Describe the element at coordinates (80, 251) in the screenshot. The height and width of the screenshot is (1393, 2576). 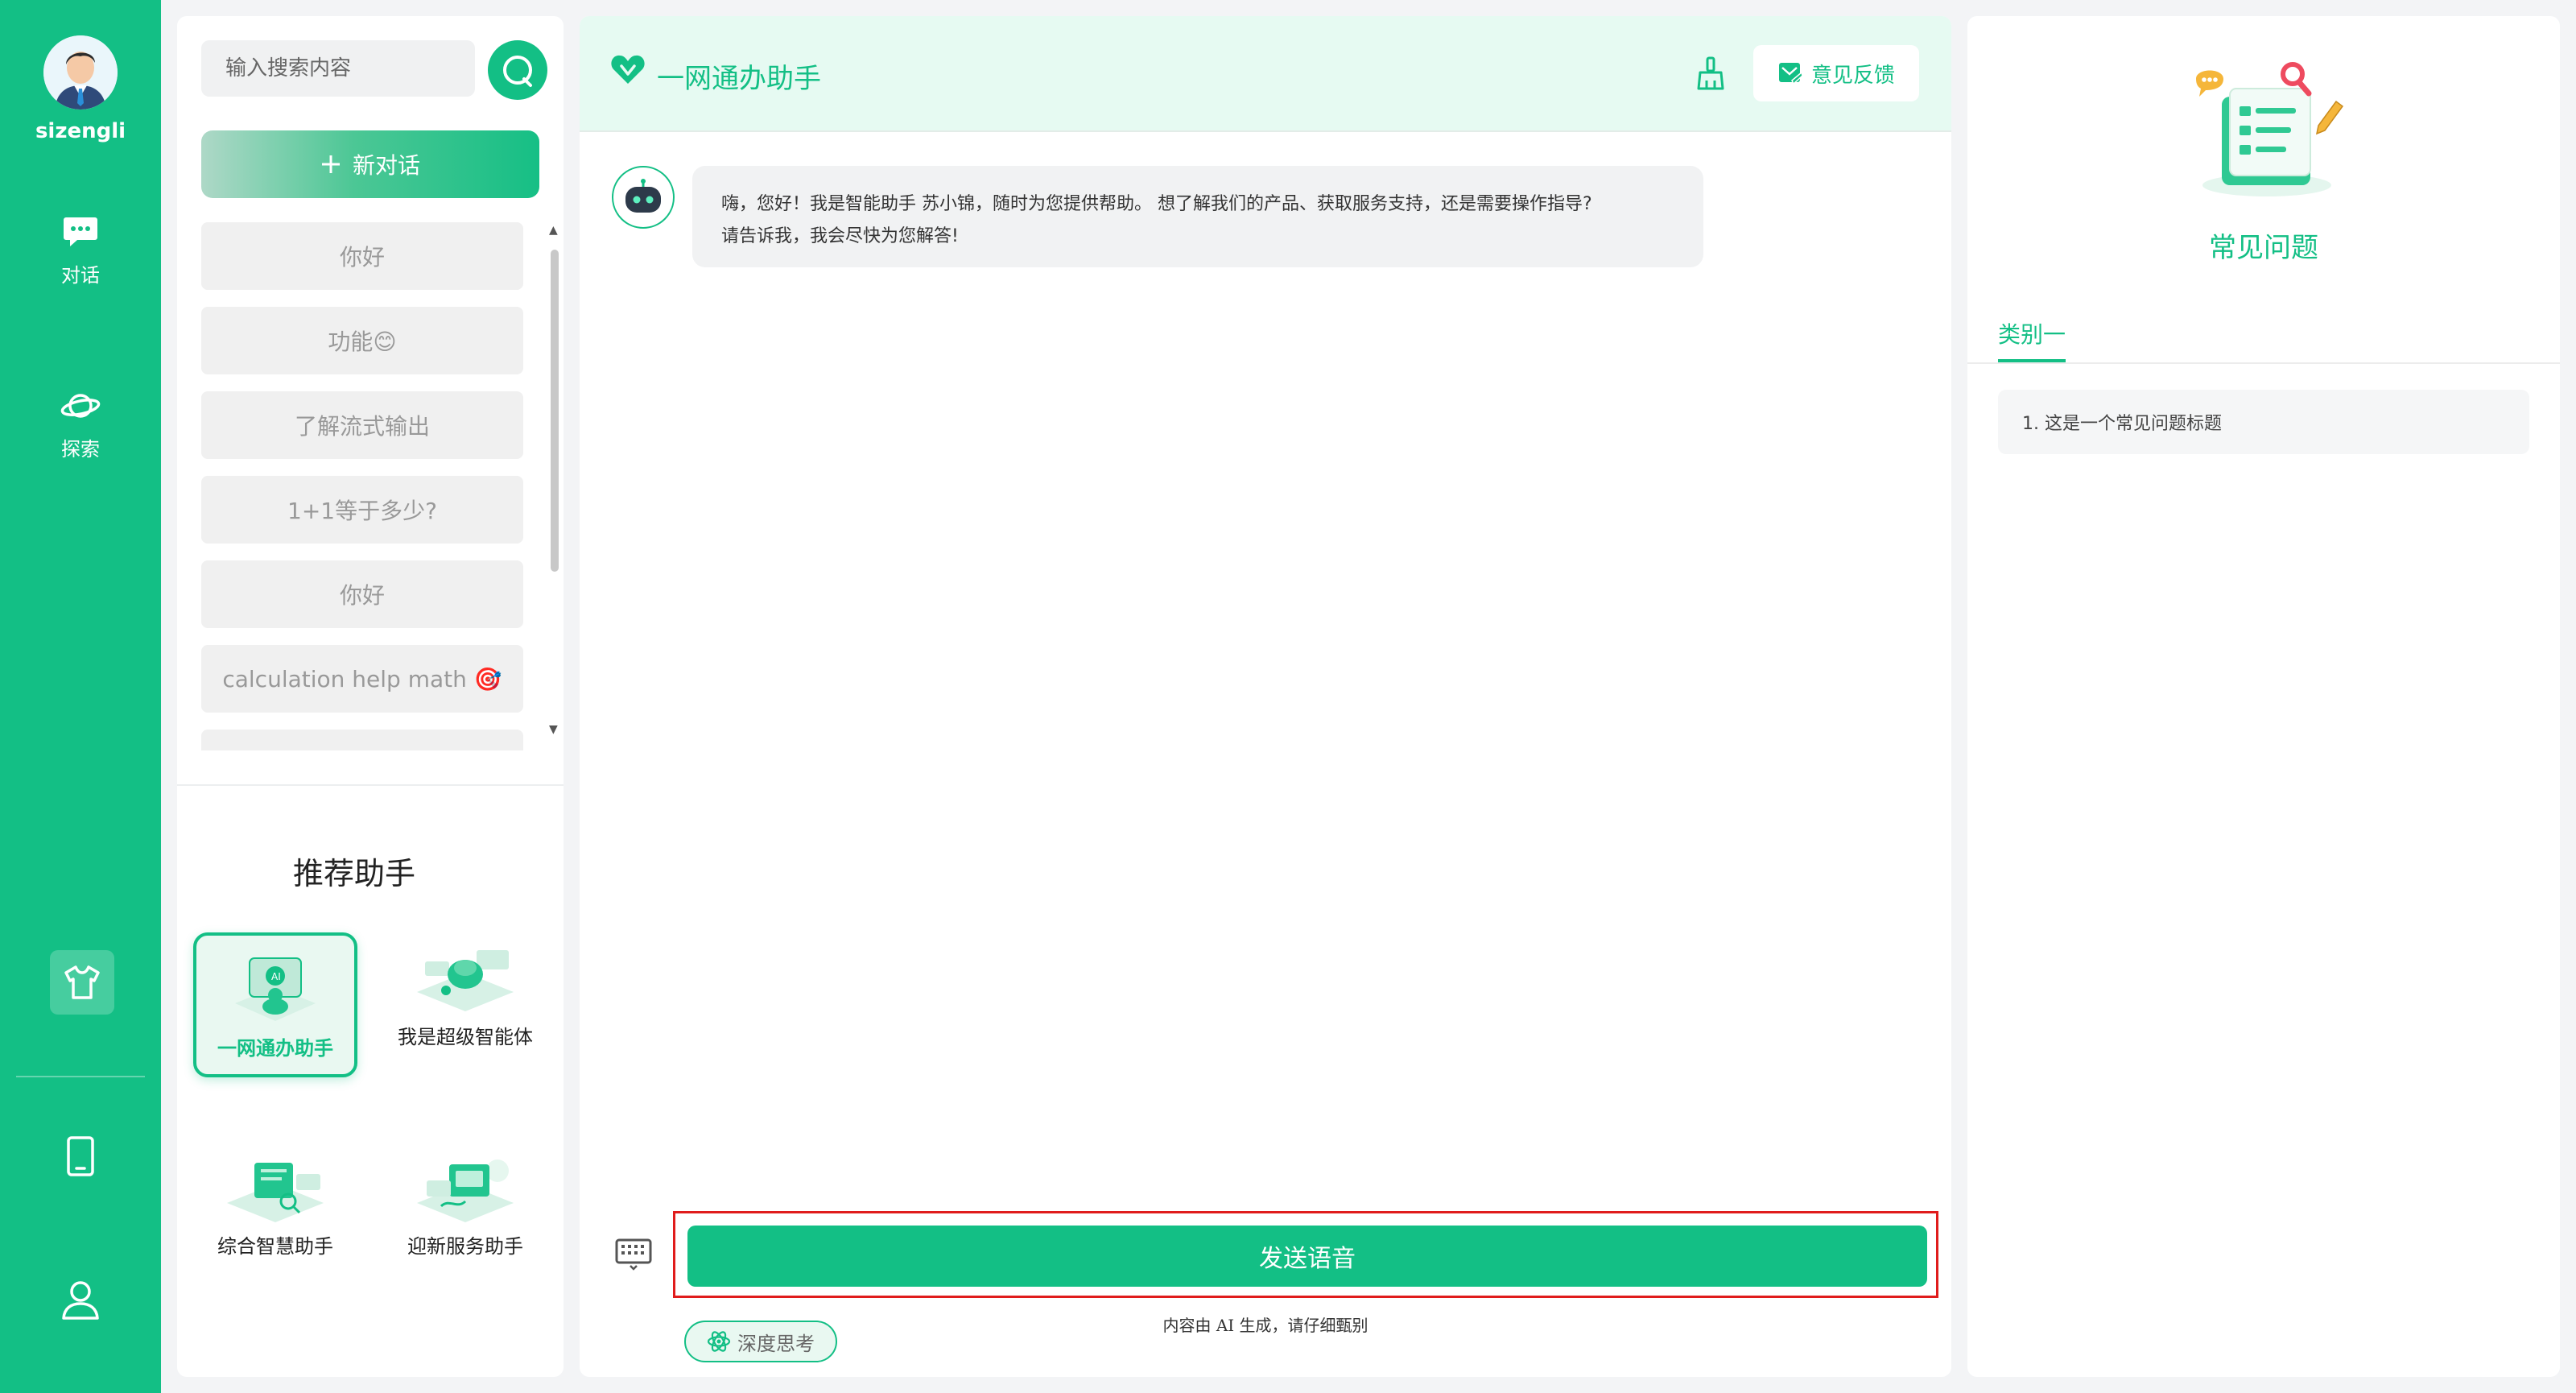
I see `nav-chat: 对话` at that location.